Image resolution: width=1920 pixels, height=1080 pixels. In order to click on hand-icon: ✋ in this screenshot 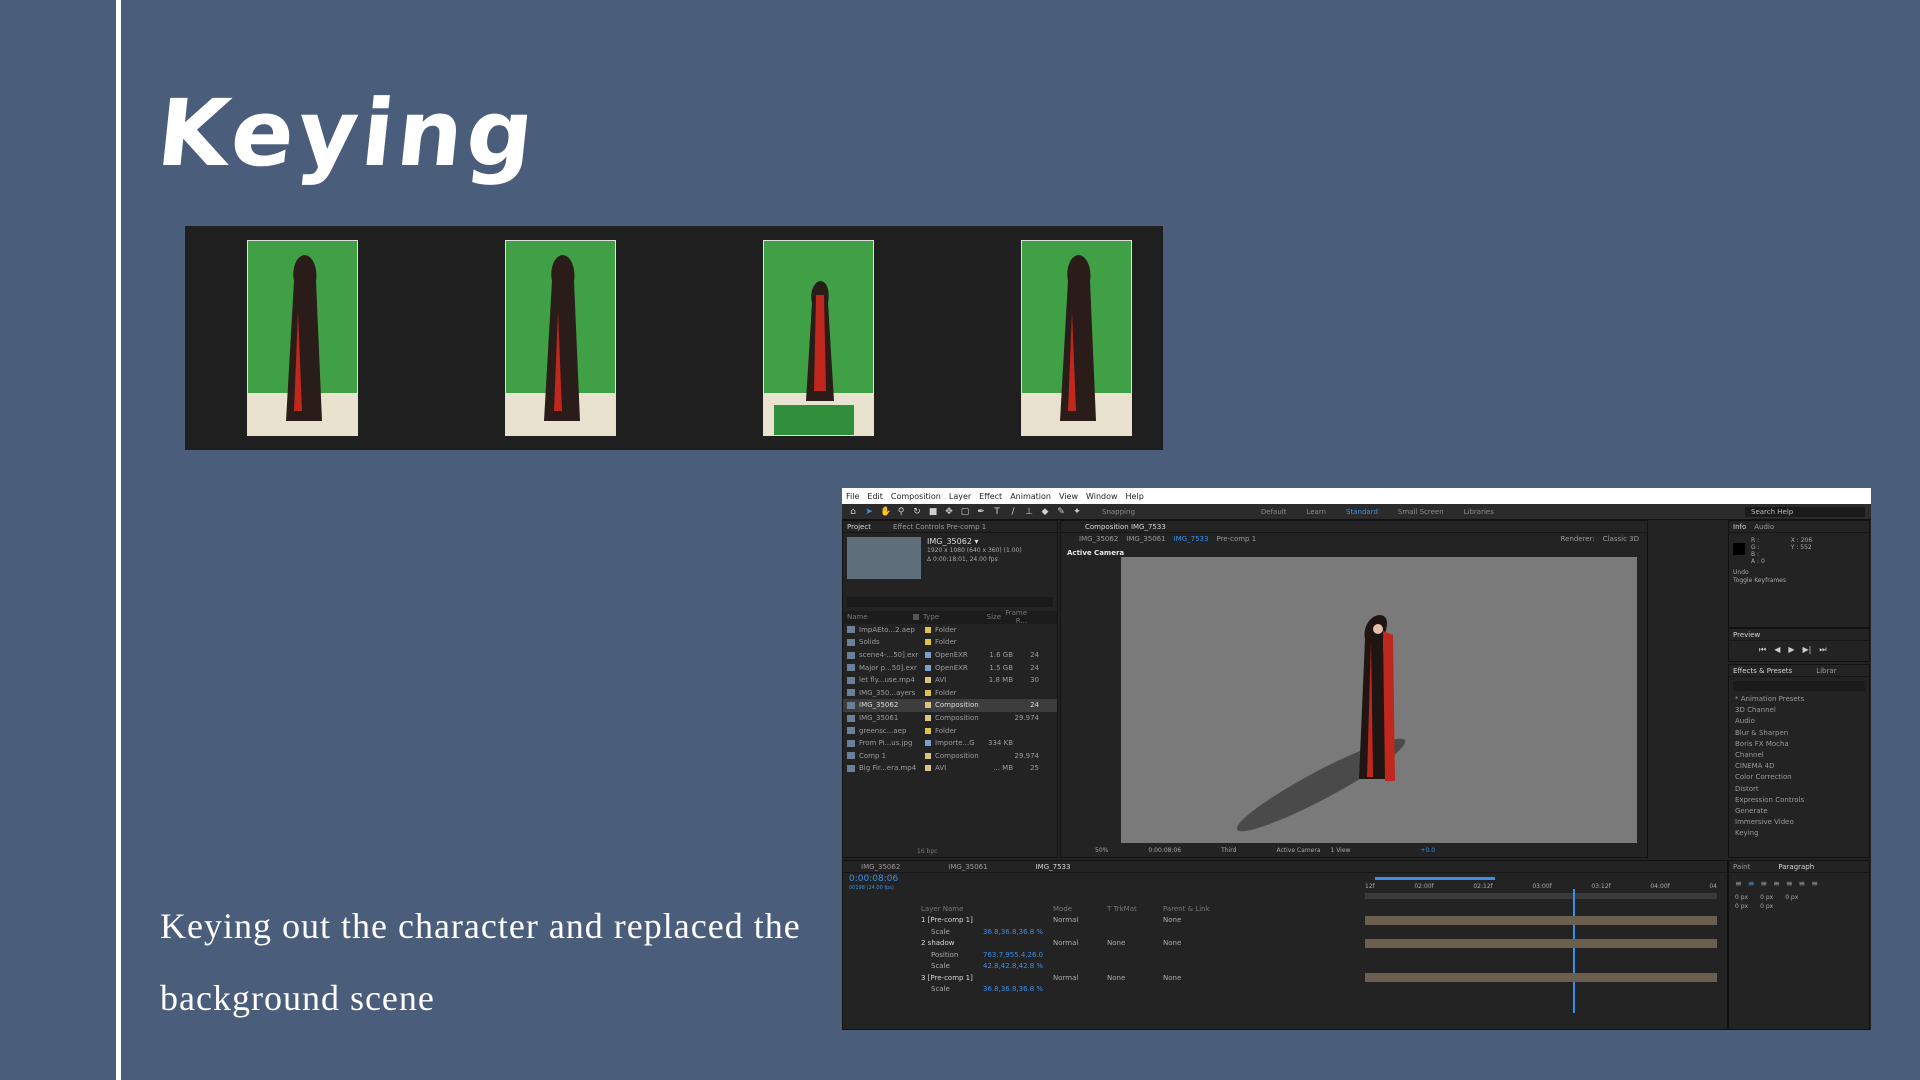, I will do `click(885, 512)`.